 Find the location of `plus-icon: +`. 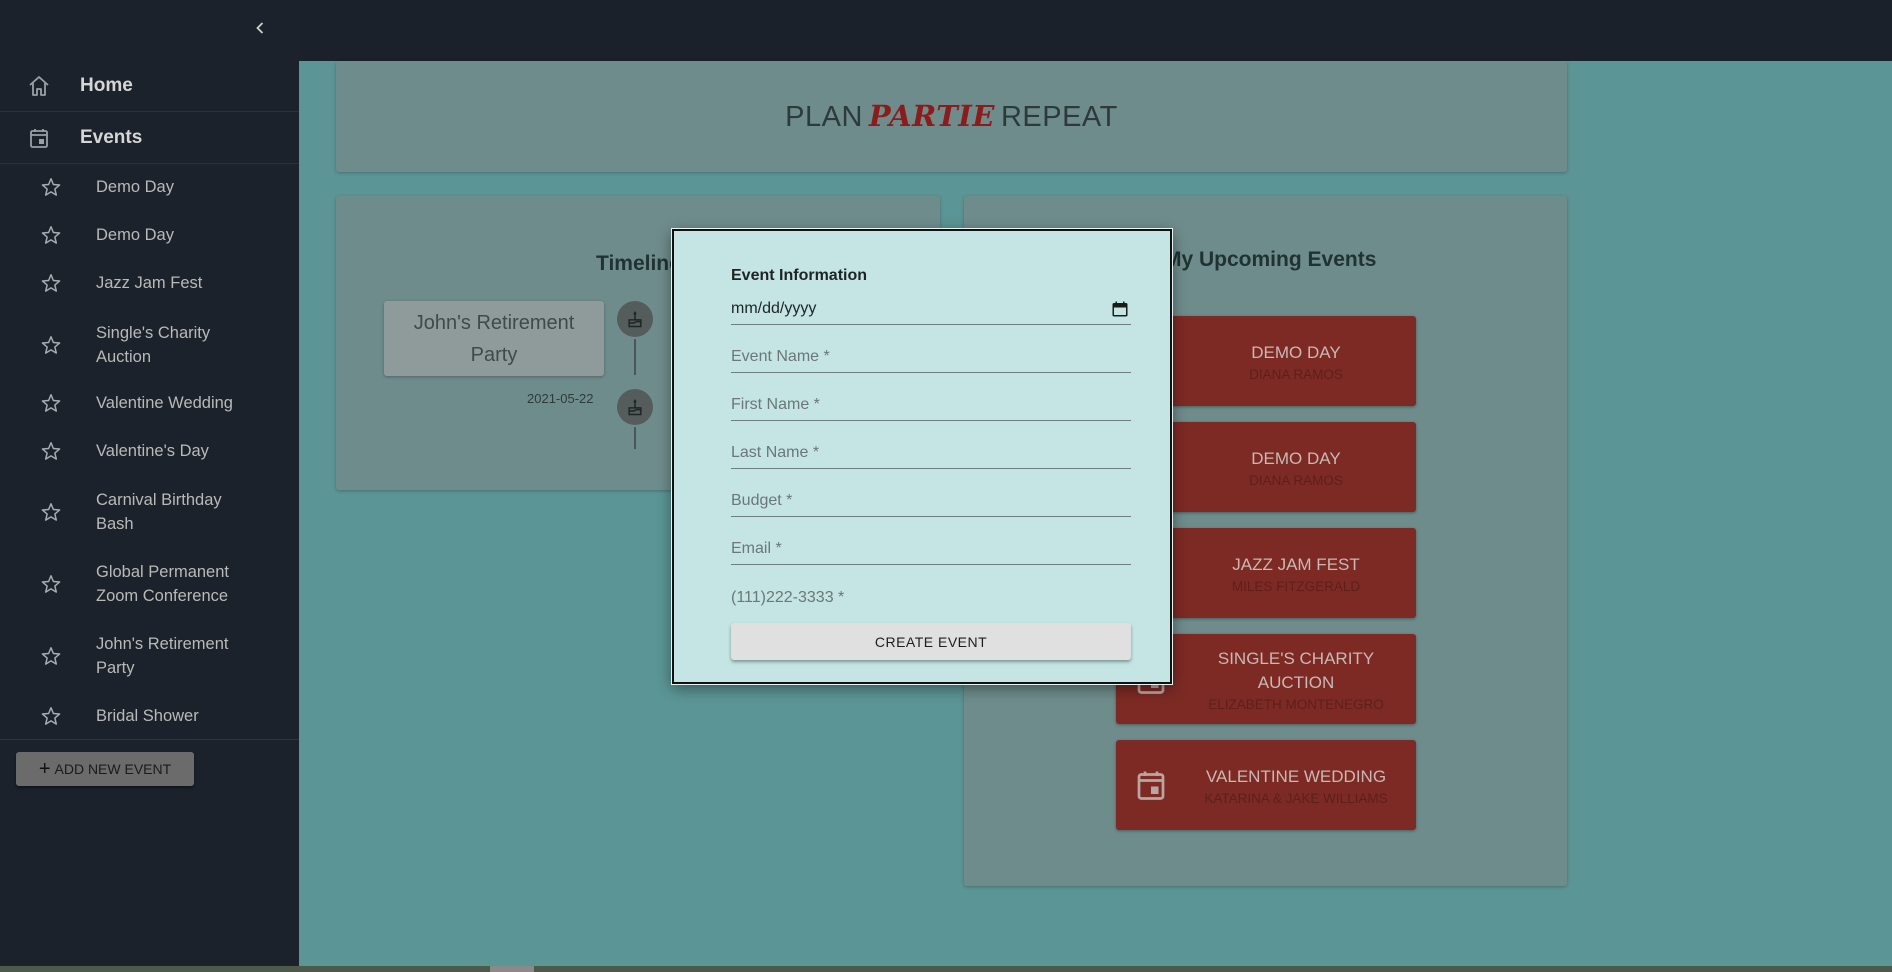

plus-icon: + is located at coordinates (44, 769).